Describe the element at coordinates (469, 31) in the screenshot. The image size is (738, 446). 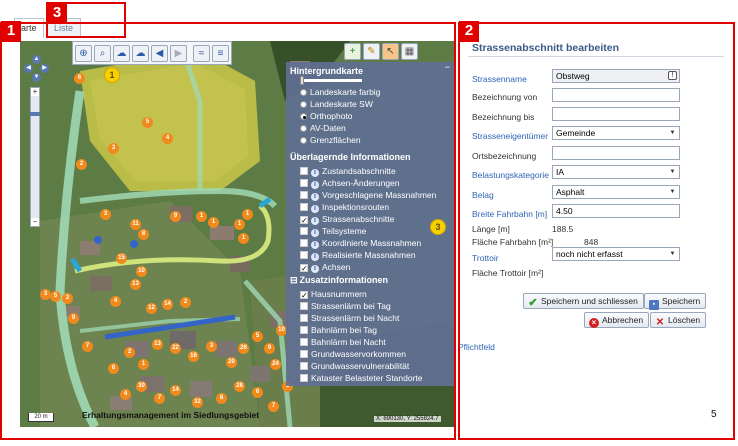
I see `red-marker-2: 2` at that location.